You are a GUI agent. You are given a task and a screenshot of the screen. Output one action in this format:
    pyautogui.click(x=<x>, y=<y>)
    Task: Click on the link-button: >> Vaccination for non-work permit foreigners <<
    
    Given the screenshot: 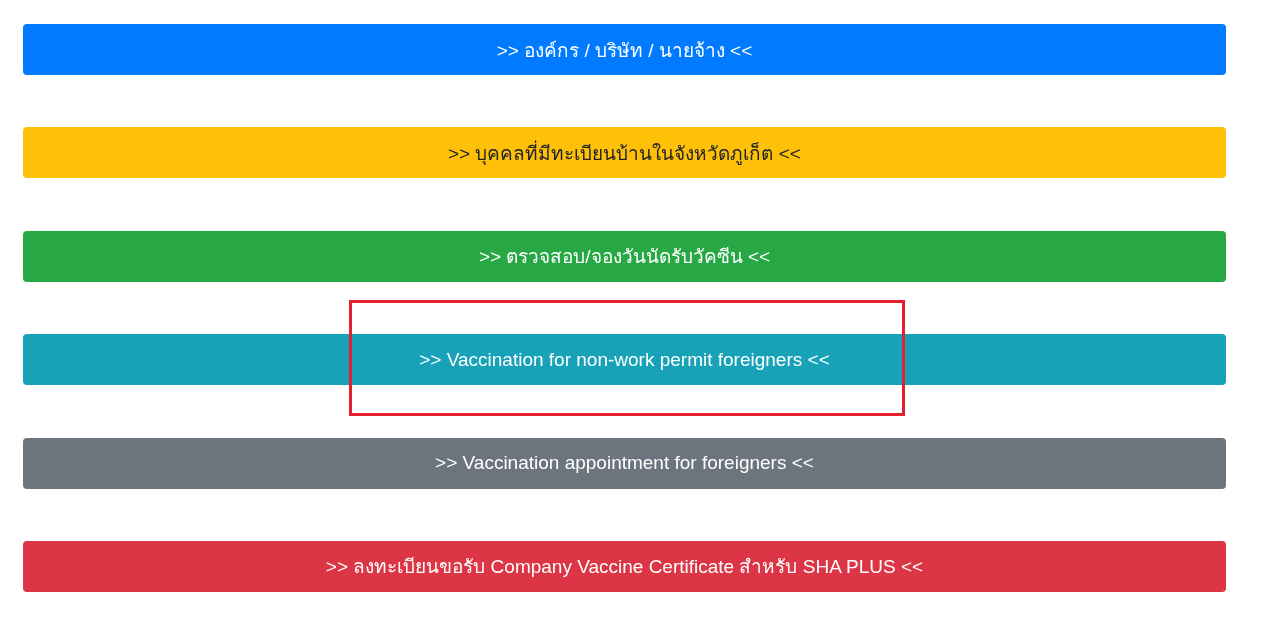 What is the action you would take?
    pyautogui.click(x=624, y=360)
    